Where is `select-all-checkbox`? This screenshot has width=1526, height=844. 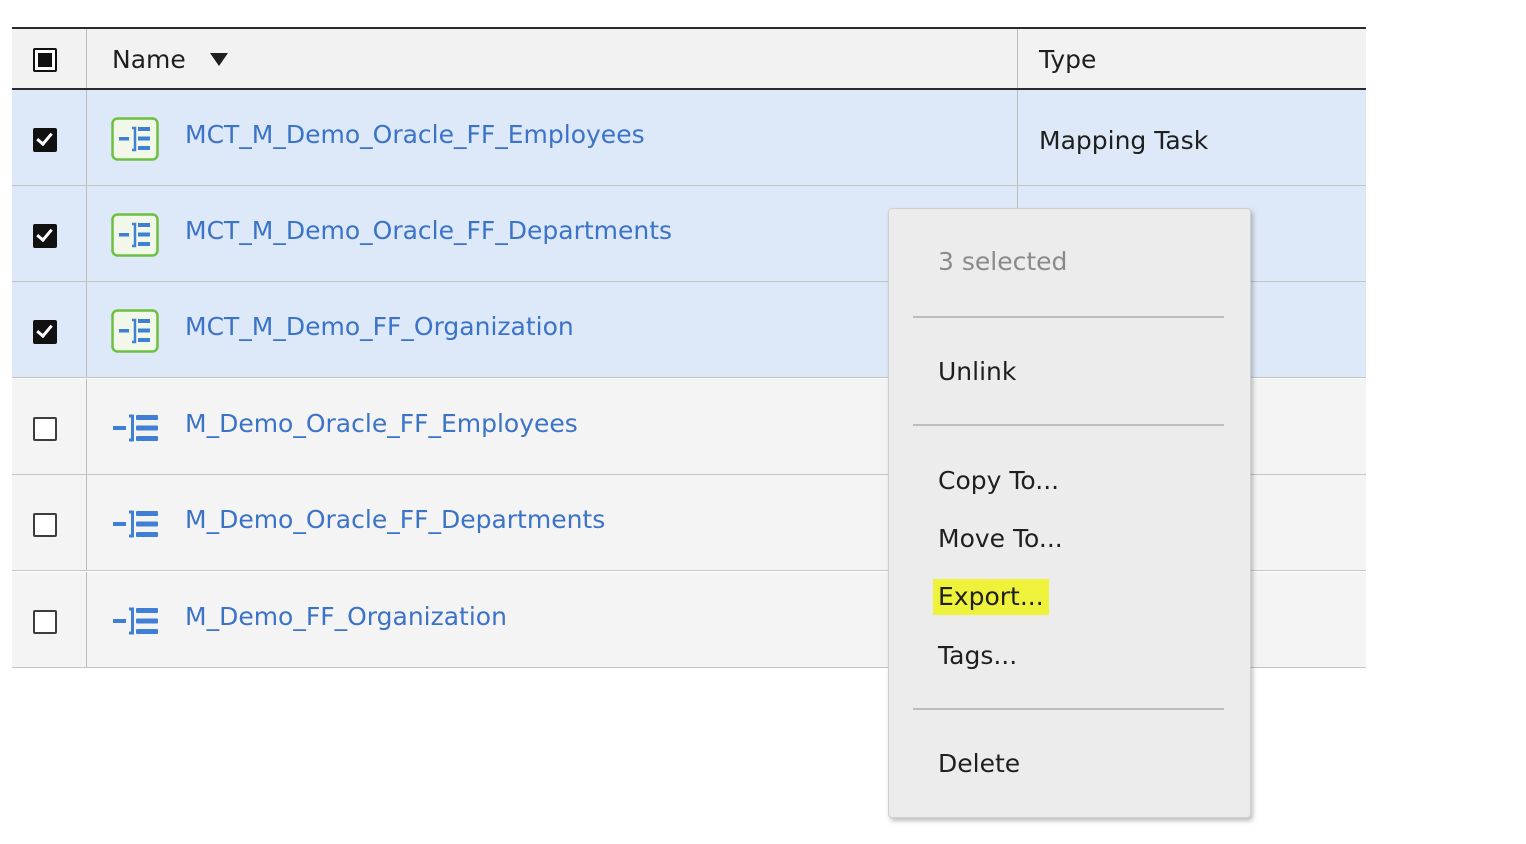 select-all-checkbox is located at coordinates (45, 60).